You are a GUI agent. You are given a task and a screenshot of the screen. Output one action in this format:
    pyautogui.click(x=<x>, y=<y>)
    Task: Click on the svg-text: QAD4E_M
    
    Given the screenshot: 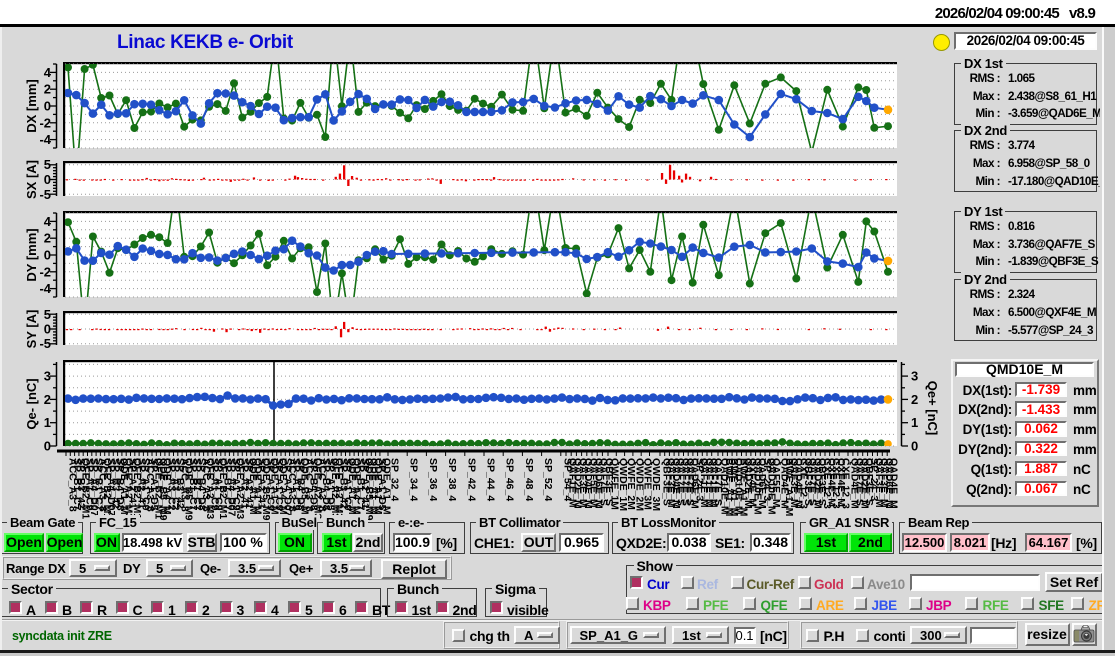 What is the action you would take?
    pyautogui.click(x=894, y=483)
    